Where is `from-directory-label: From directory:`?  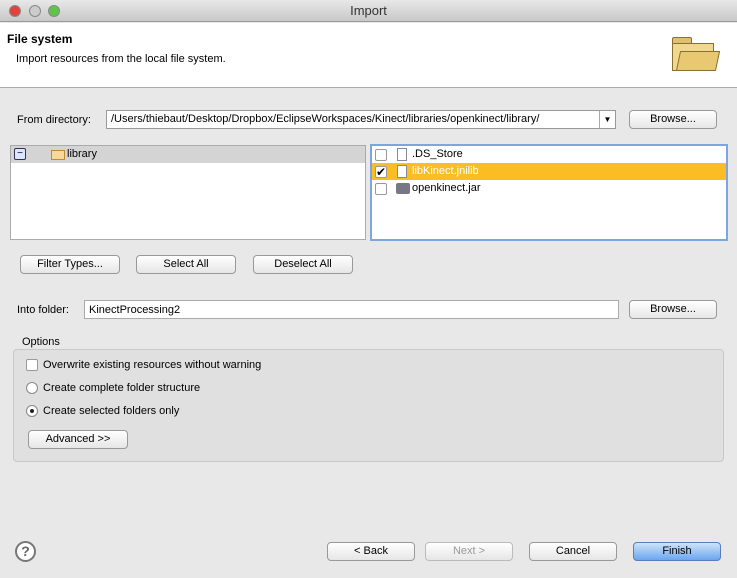
from-directory-label: From directory: is located at coordinates (54, 120).